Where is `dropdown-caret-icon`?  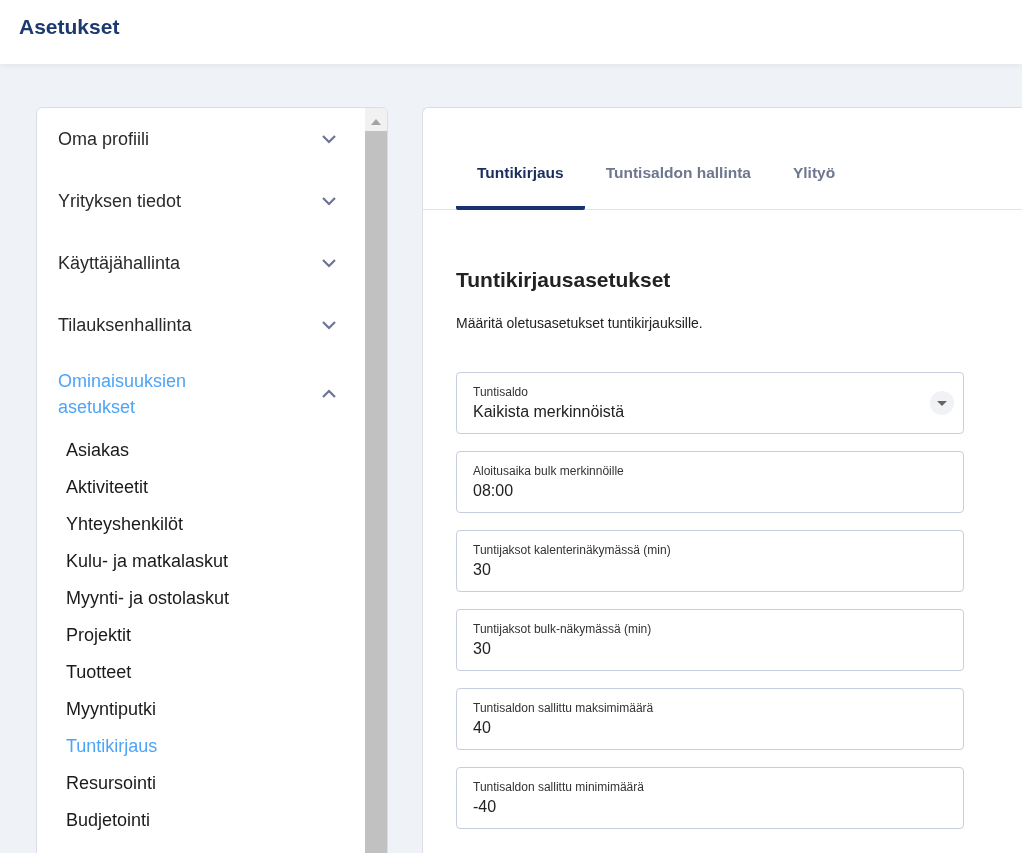
dropdown-caret-icon is located at coordinates (942, 403).